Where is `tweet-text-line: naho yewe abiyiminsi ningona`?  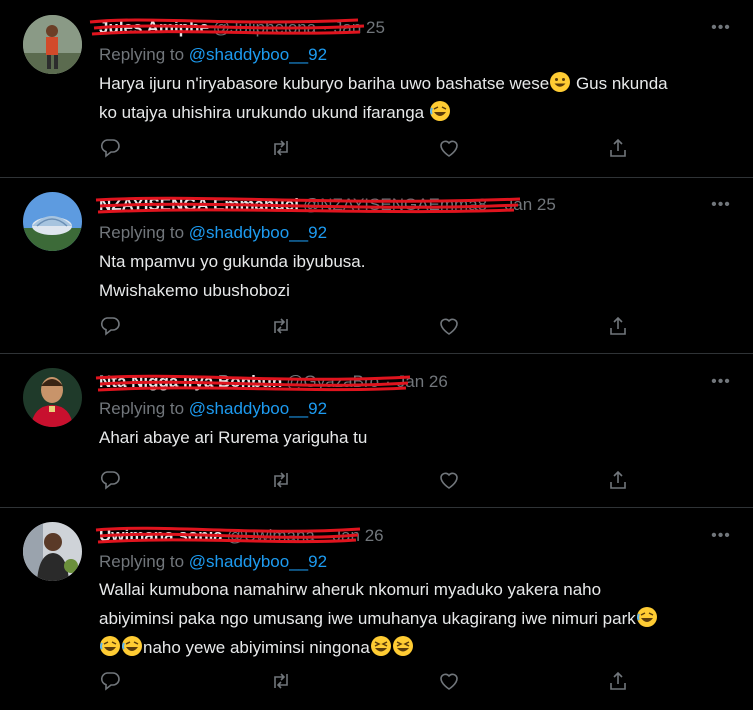
tweet-text-line: naho yewe abiyiminsi ningona is located at coordinates (256, 647).